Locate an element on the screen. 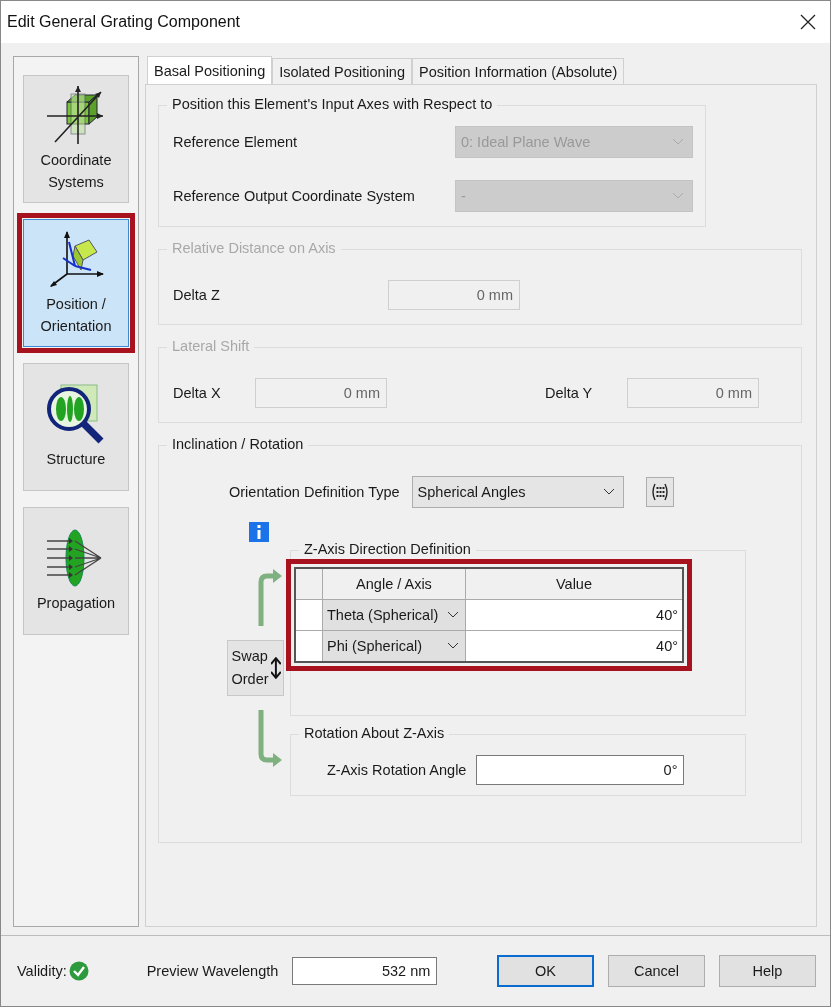 Image resolution: width=831 pixels, height=1007 pixels. info-icon is located at coordinates (259, 532).